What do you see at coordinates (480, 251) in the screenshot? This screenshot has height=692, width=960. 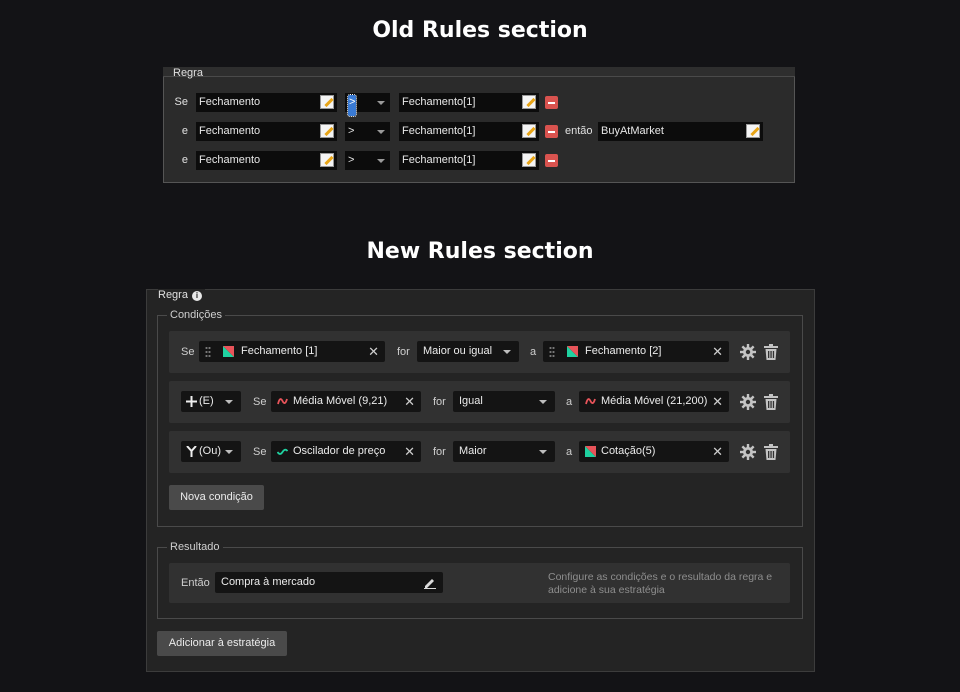 I see `new-section-title: New Rules section` at bounding box center [480, 251].